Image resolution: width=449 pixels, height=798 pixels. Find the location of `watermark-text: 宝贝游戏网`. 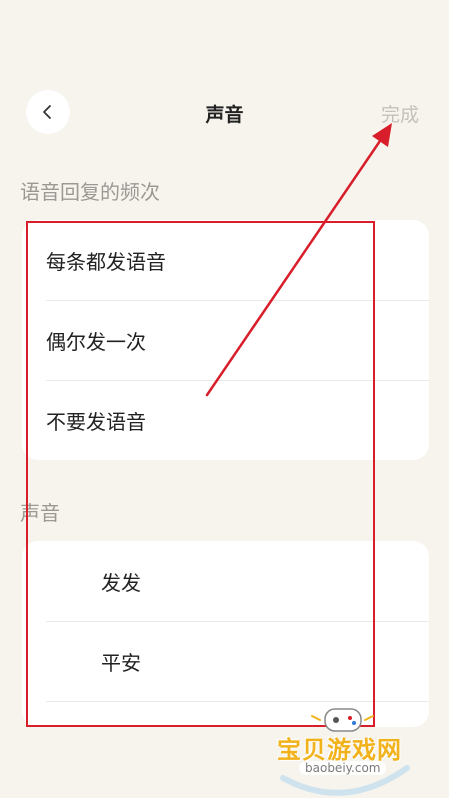

watermark-text: 宝贝游戏网 is located at coordinates (339, 750).